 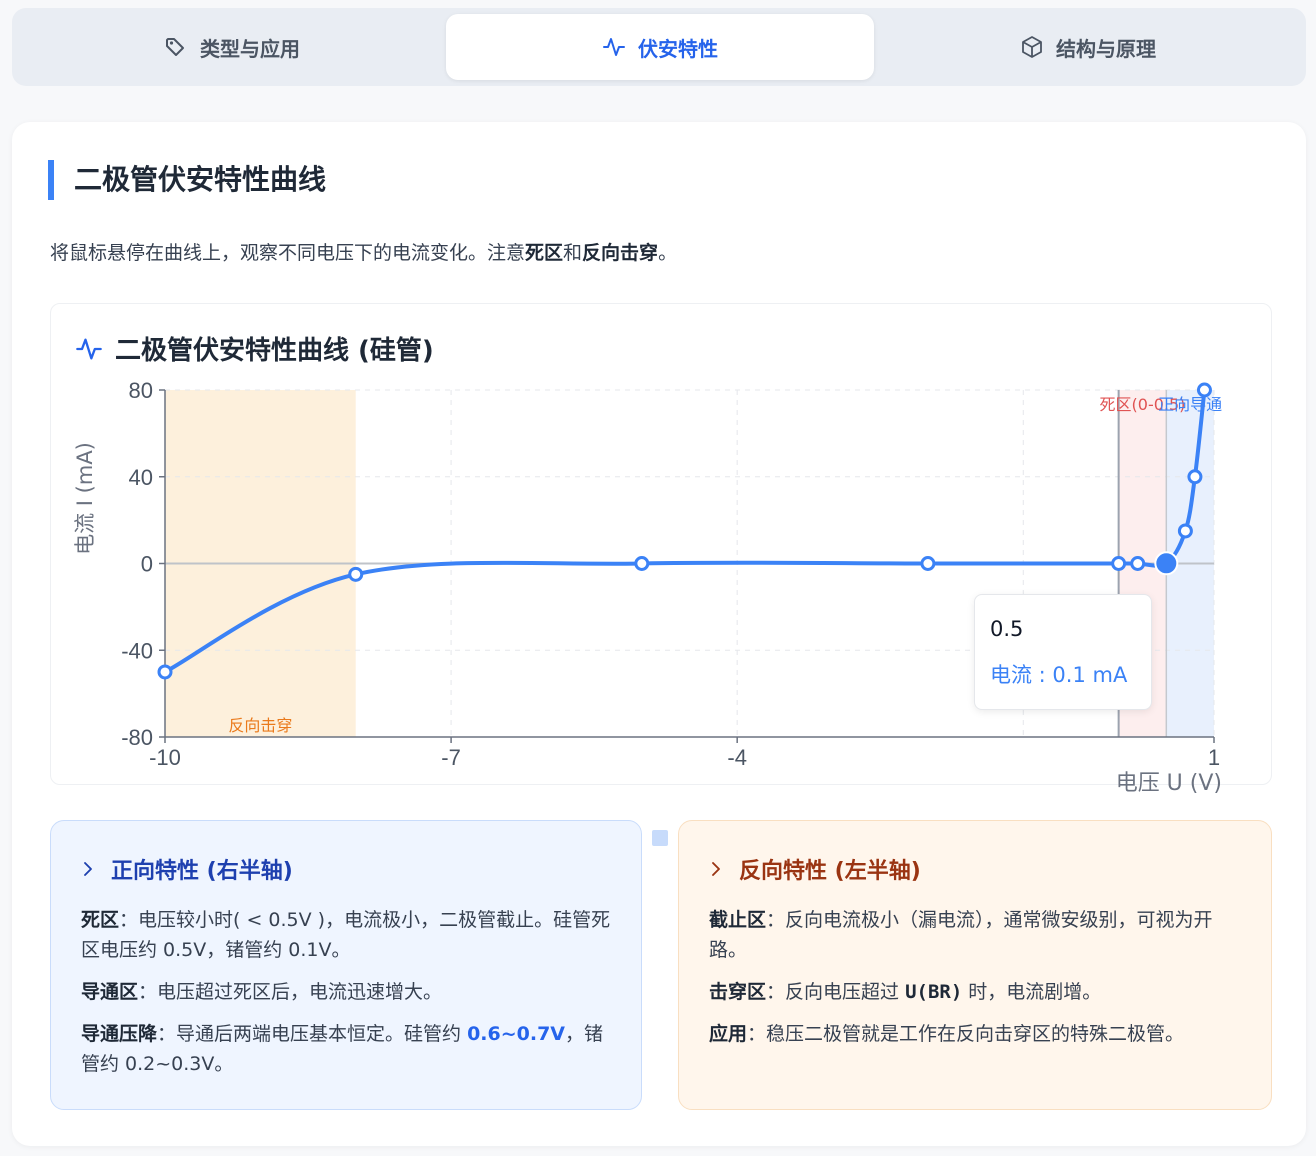 What do you see at coordinates (1166, 563) in the screenshot?
I see `active-data-point` at bounding box center [1166, 563].